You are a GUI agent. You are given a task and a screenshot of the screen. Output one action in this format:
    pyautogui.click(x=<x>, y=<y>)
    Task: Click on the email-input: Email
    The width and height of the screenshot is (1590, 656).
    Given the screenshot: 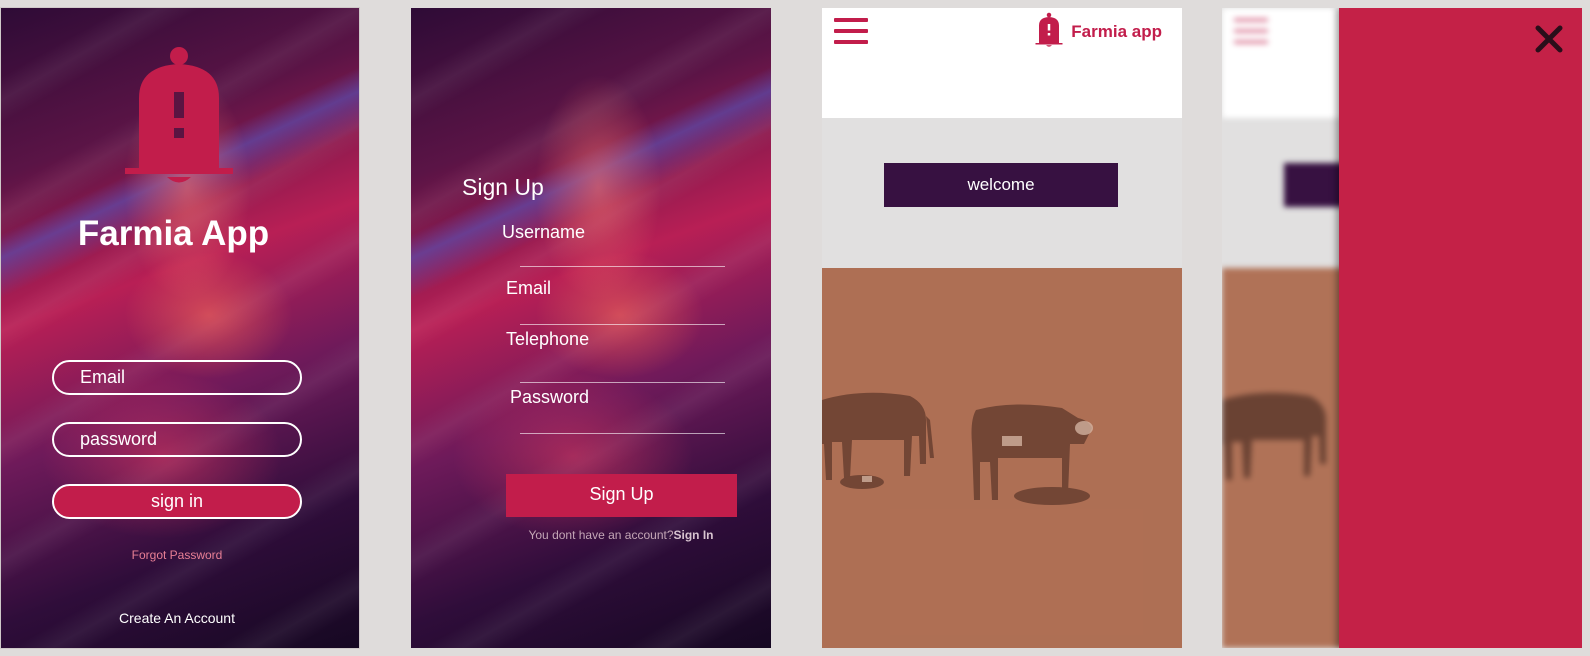 What is the action you would take?
    pyautogui.click(x=177, y=377)
    